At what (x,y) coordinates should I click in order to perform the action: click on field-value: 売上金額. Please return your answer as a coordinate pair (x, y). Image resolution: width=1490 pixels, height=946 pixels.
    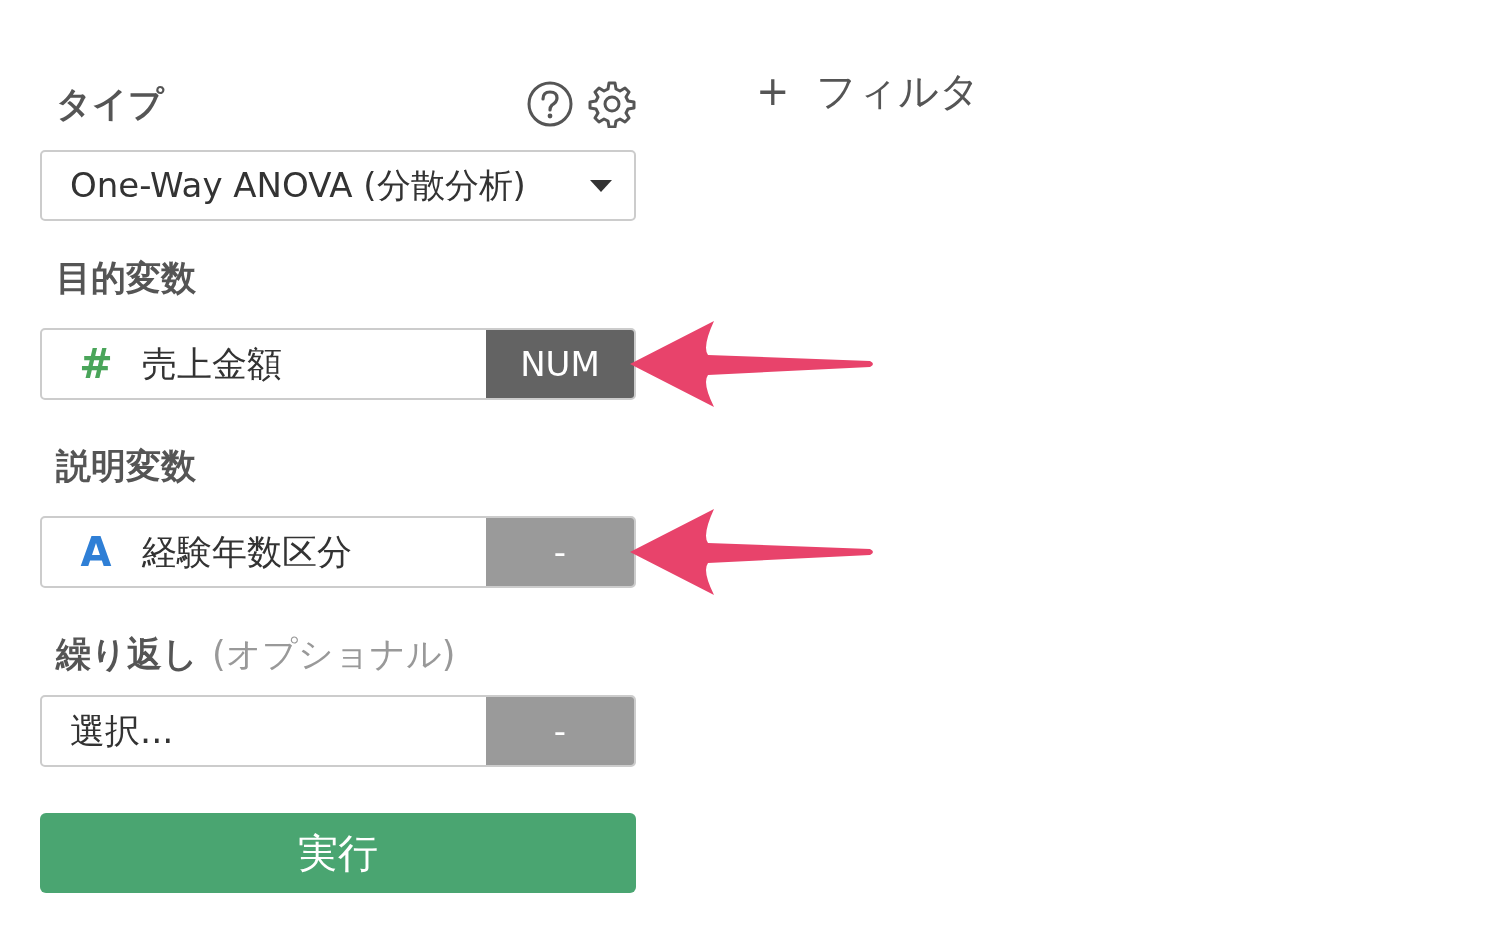
    Looking at the image, I should click on (212, 364).